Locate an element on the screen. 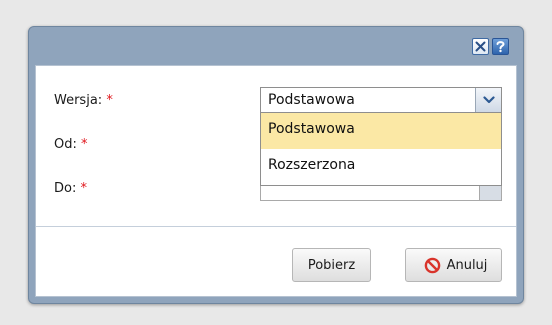  wersja-select: Podstawowa is located at coordinates (381, 100).